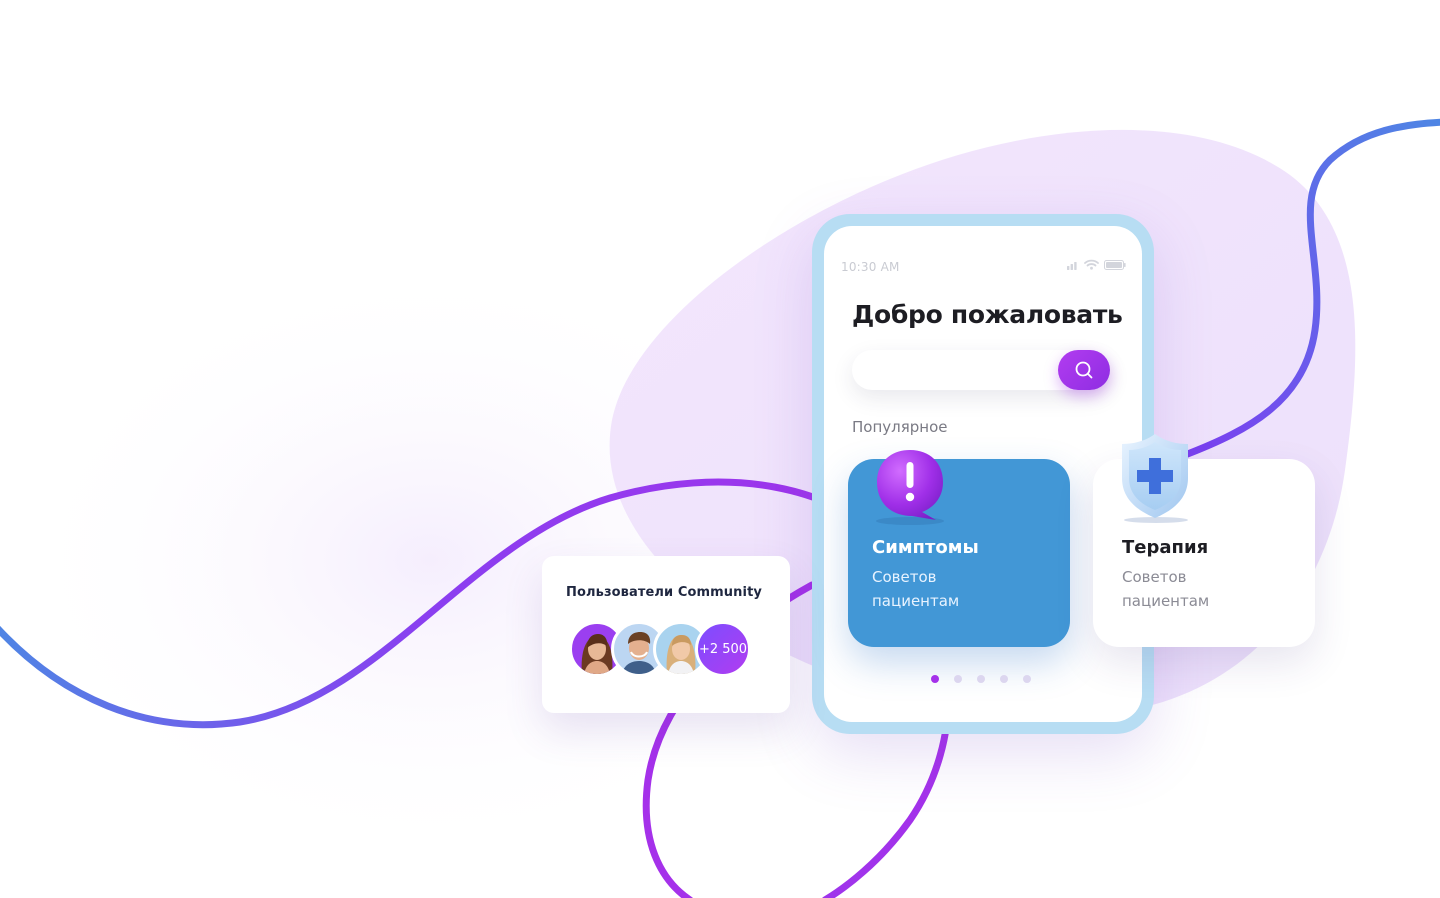  What do you see at coordinates (1155, 478) in the screenshot?
I see `medical-shield-icon` at bounding box center [1155, 478].